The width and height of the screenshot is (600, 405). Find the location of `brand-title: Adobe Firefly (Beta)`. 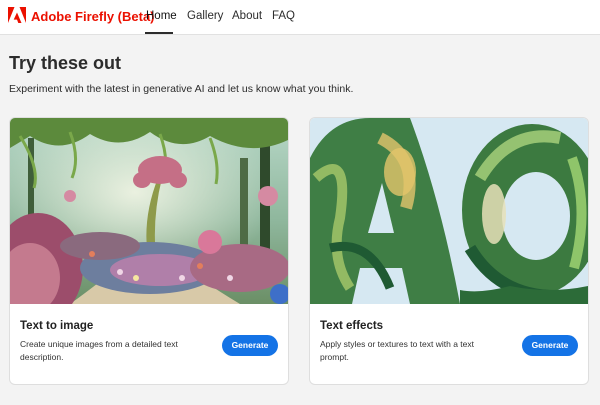

brand-title: Adobe Firefly (Beta) is located at coordinates (93, 16).